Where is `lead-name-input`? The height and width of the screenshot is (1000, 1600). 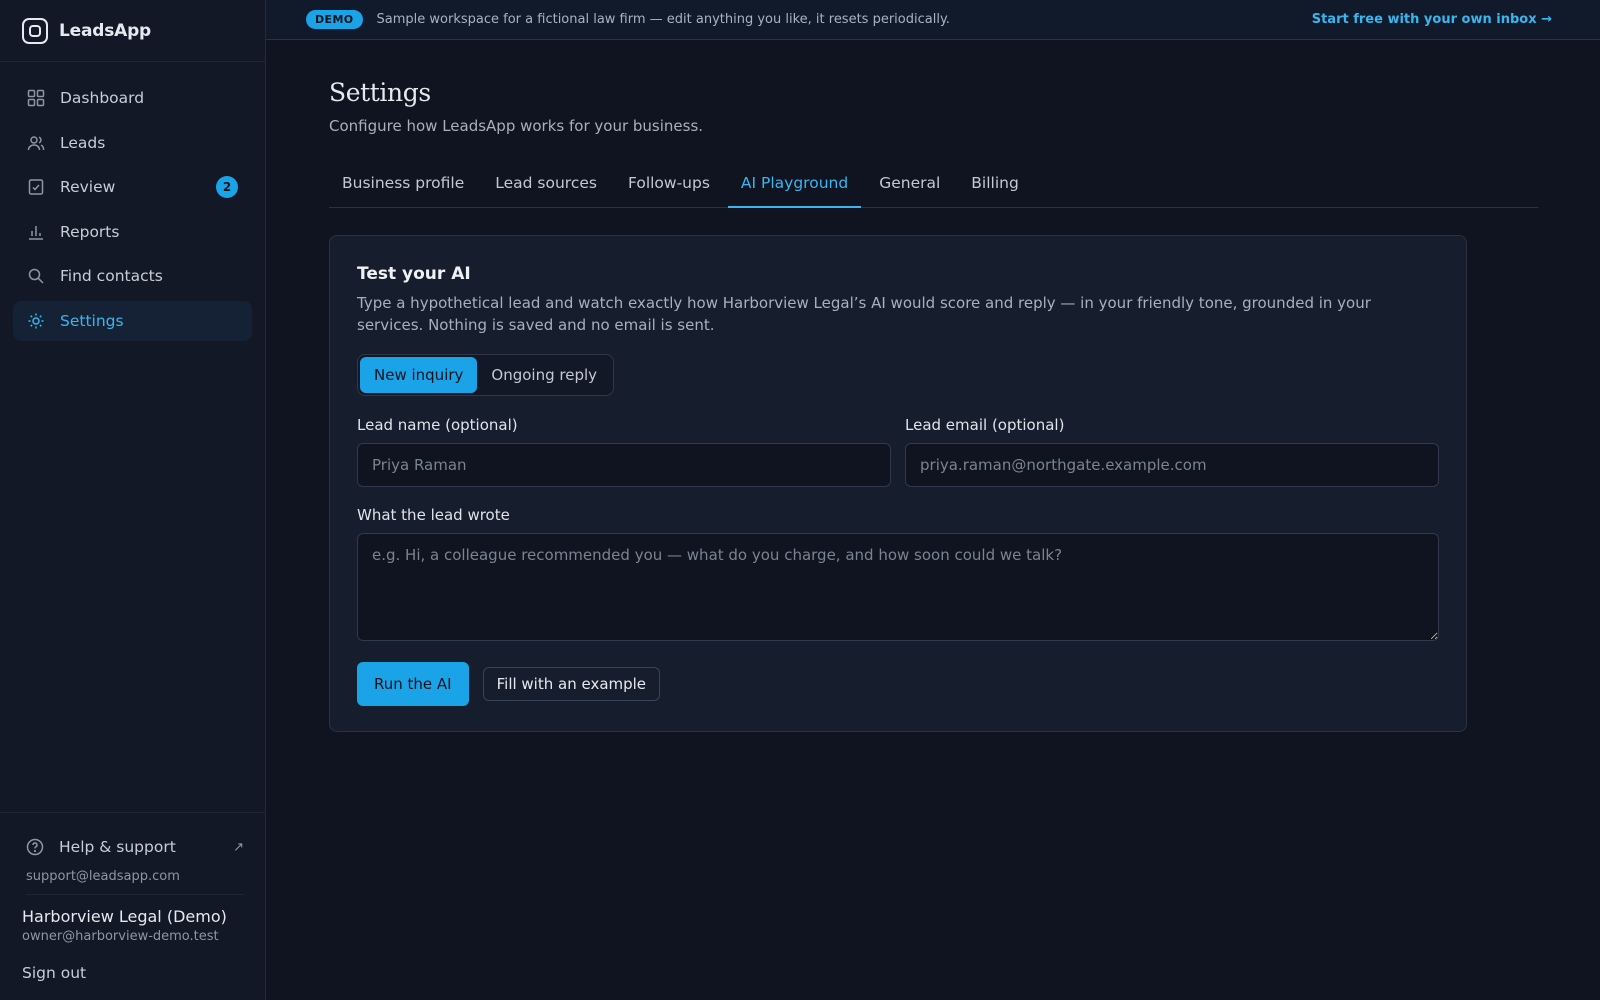 lead-name-input is located at coordinates (624, 465).